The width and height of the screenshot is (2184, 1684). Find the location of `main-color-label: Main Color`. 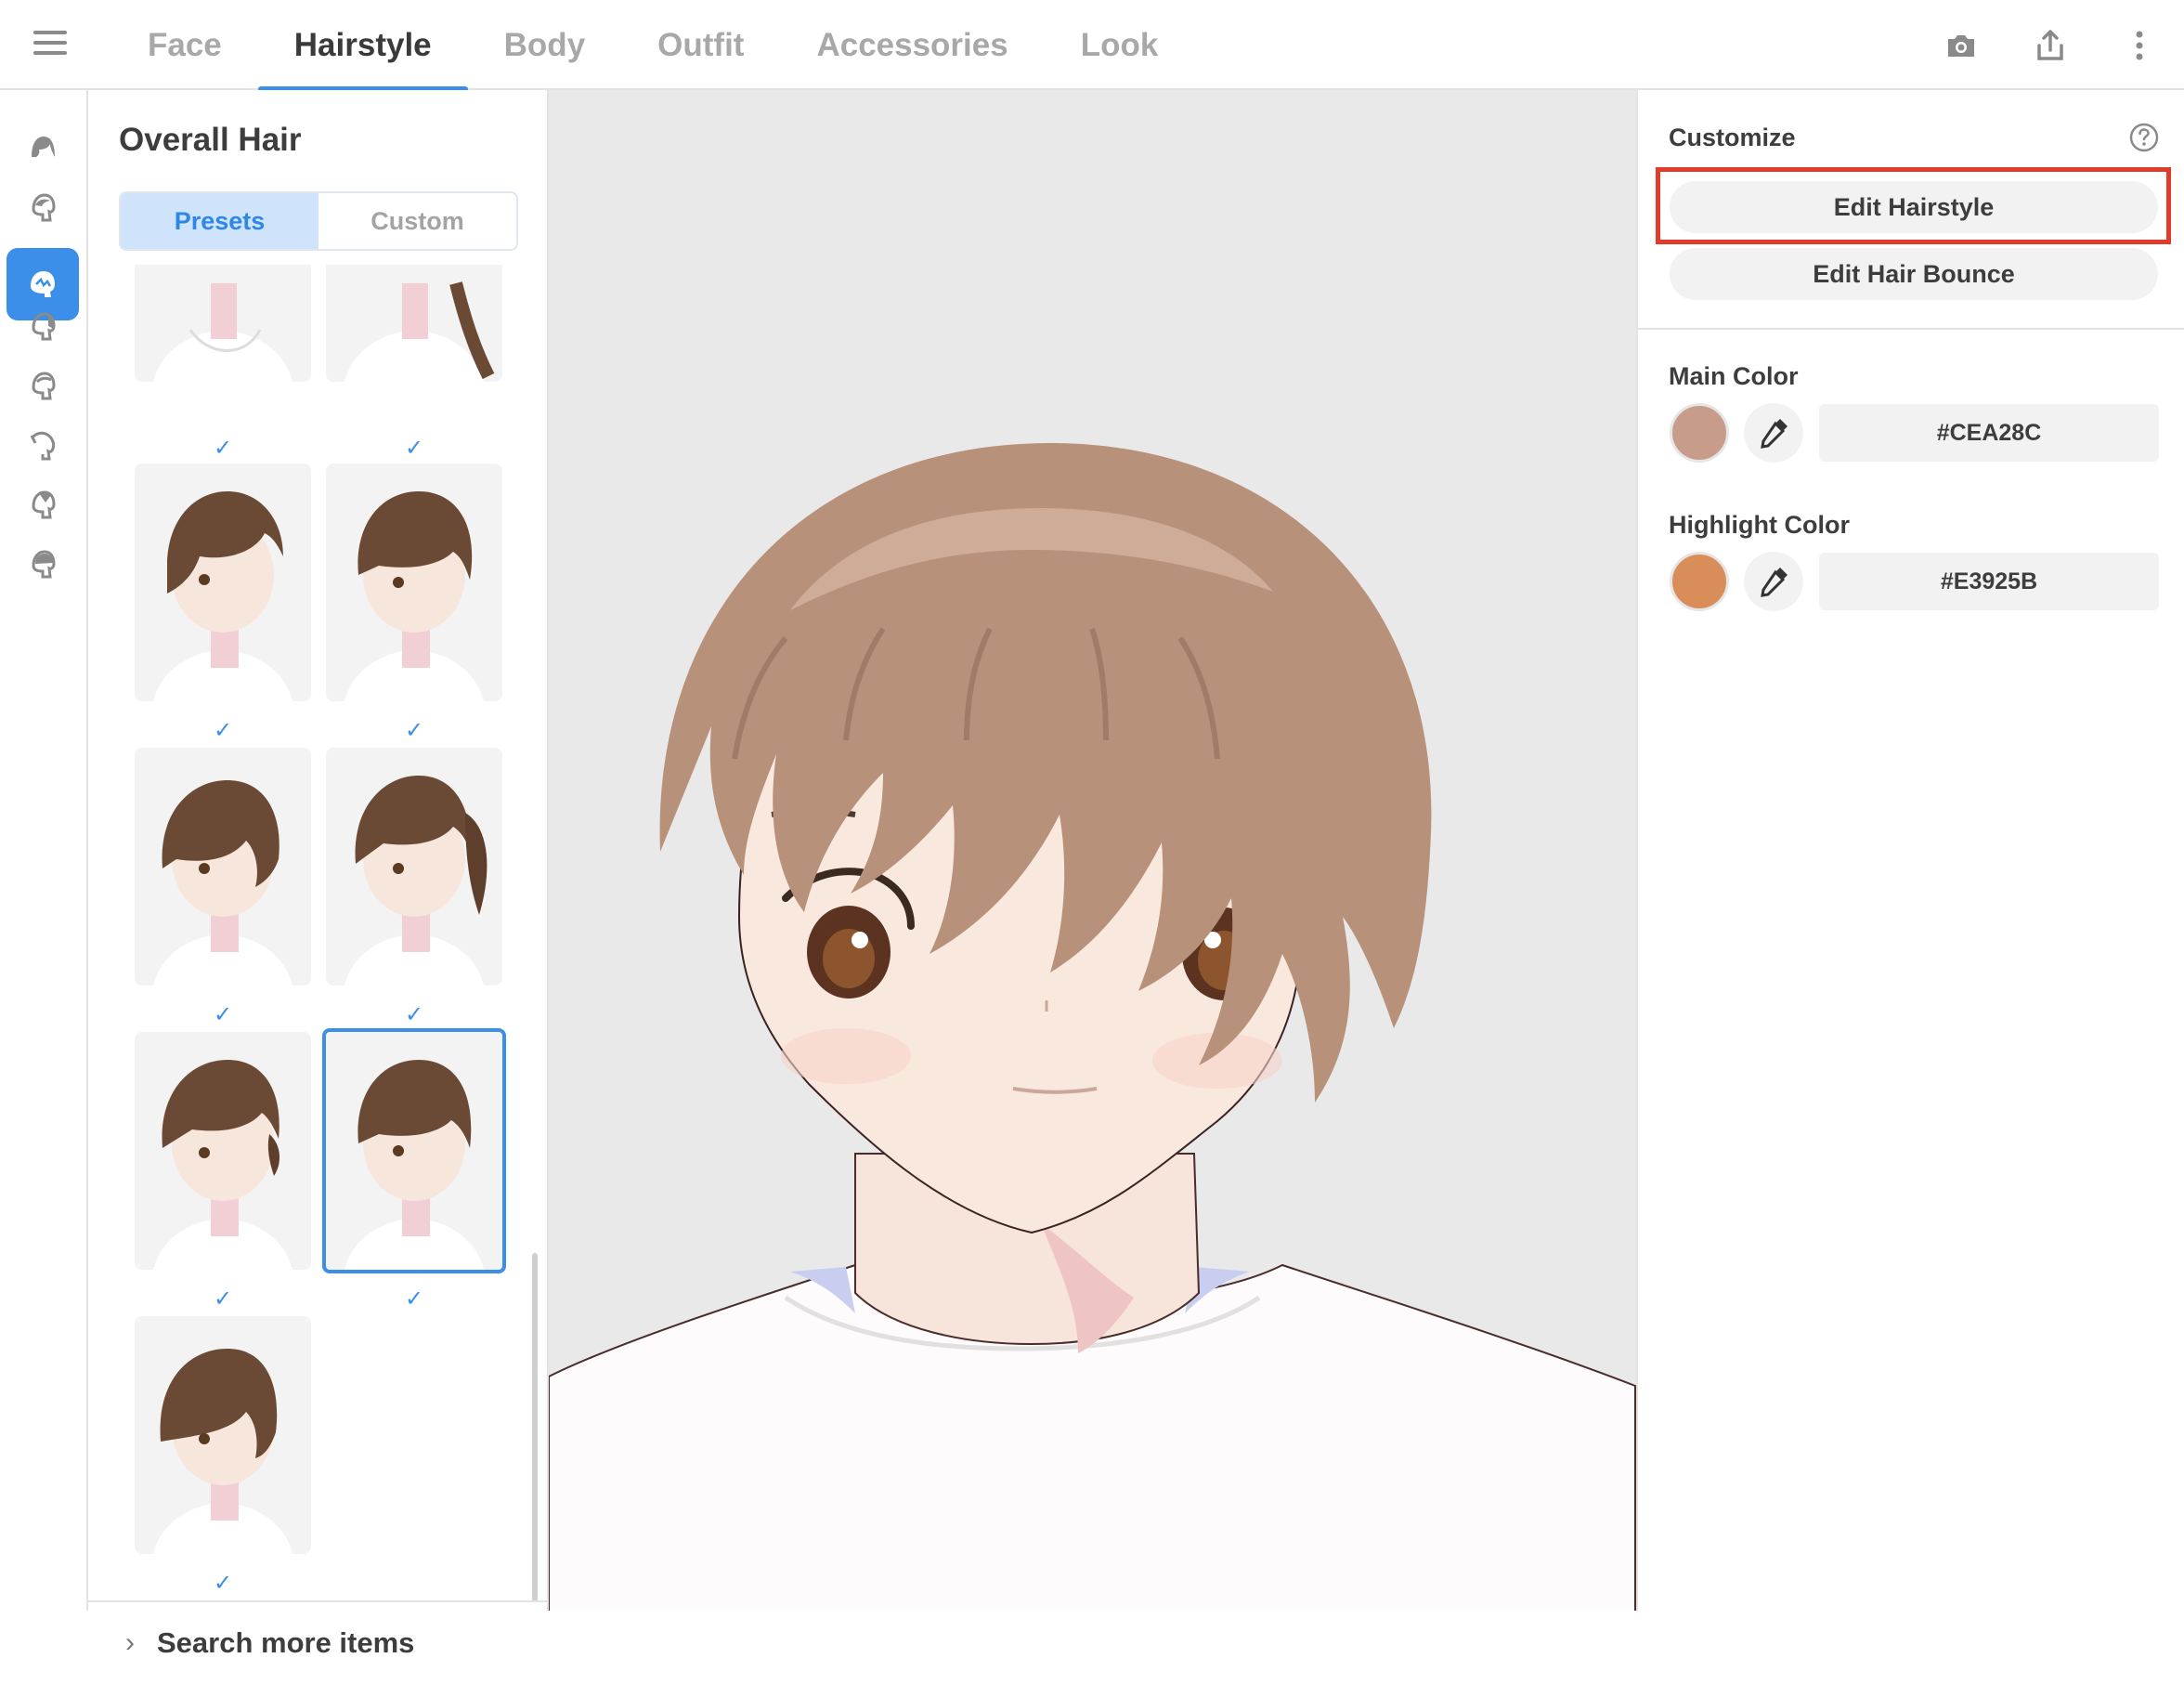

main-color-label: Main Color is located at coordinates (1734, 376).